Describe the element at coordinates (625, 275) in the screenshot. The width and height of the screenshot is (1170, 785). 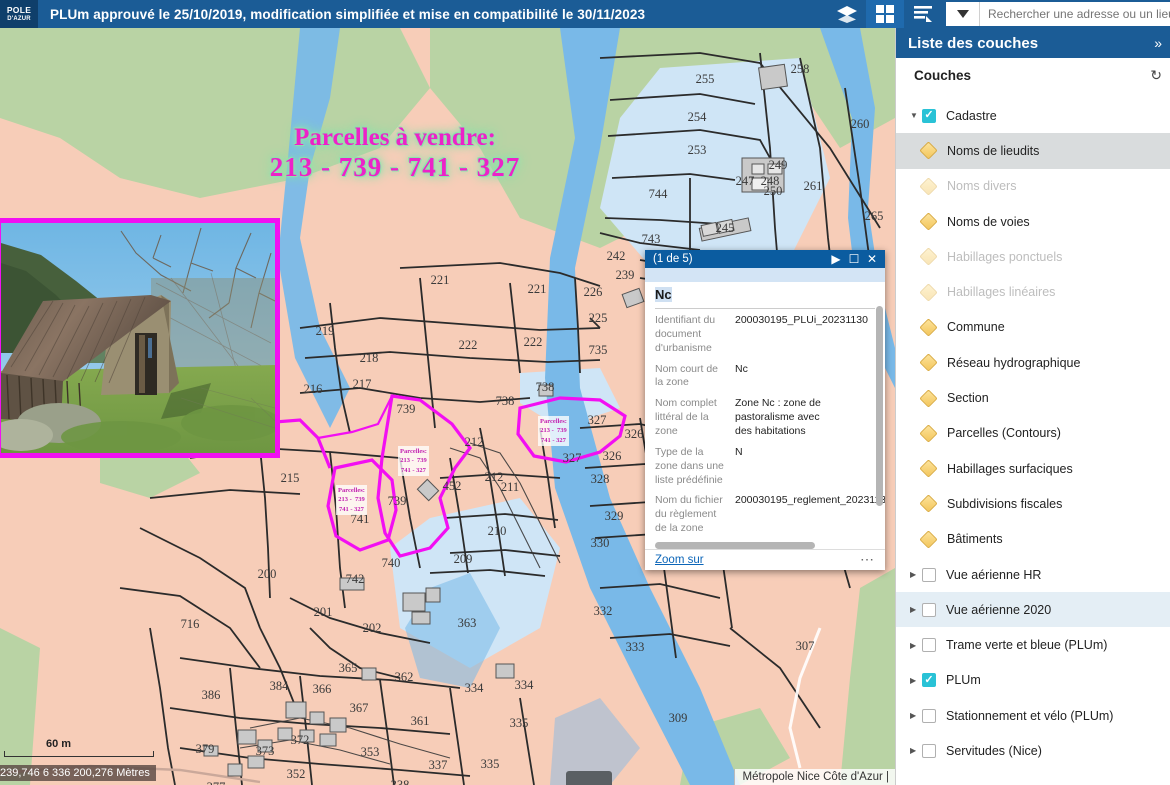
I see `parcel-number: 239` at that location.